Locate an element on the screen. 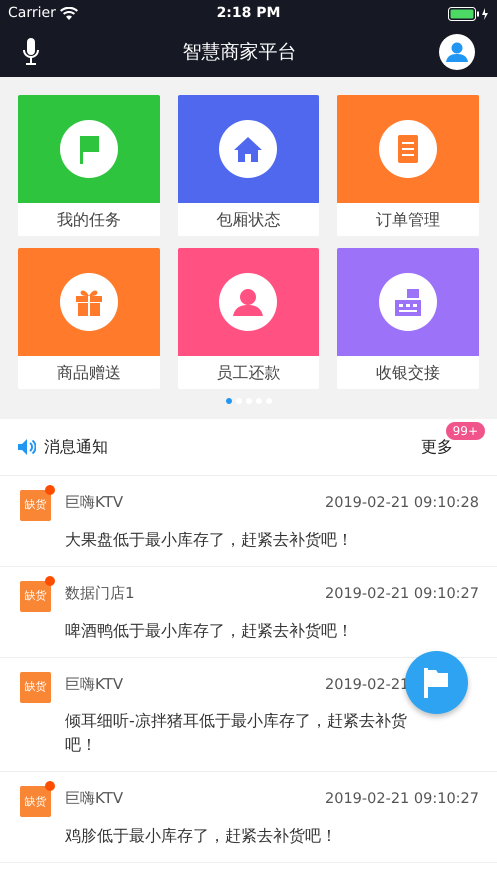 The image size is (497, 883). carrier-name: Carrier is located at coordinates (32, 13).